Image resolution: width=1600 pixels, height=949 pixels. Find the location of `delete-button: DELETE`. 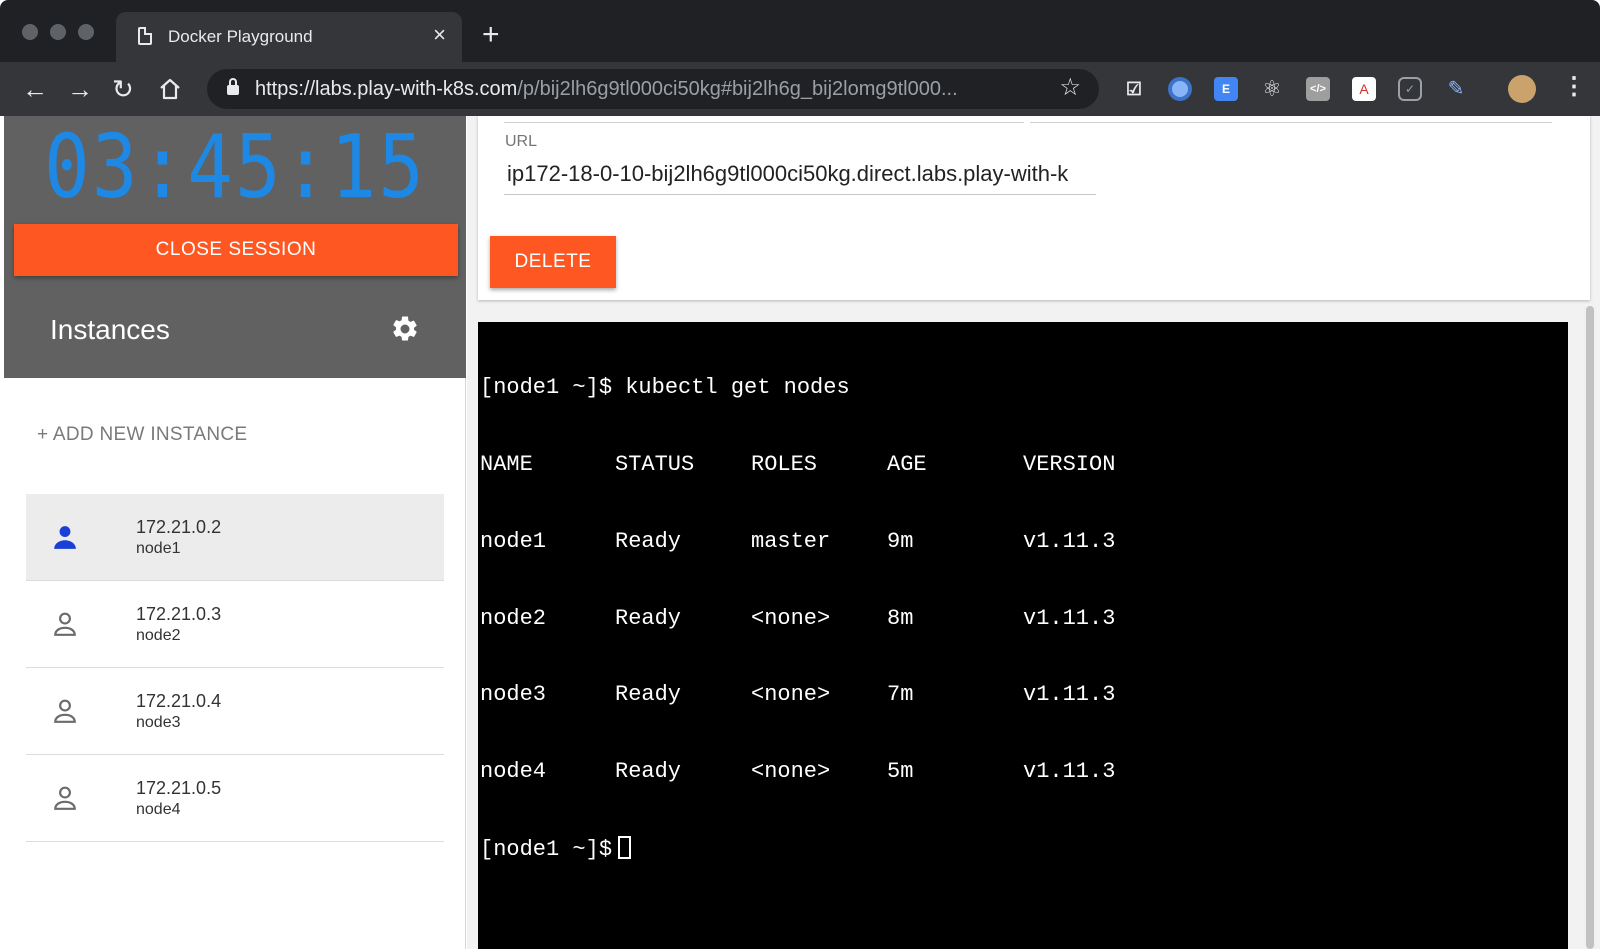

delete-button: DELETE is located at coordinates (553, 262).